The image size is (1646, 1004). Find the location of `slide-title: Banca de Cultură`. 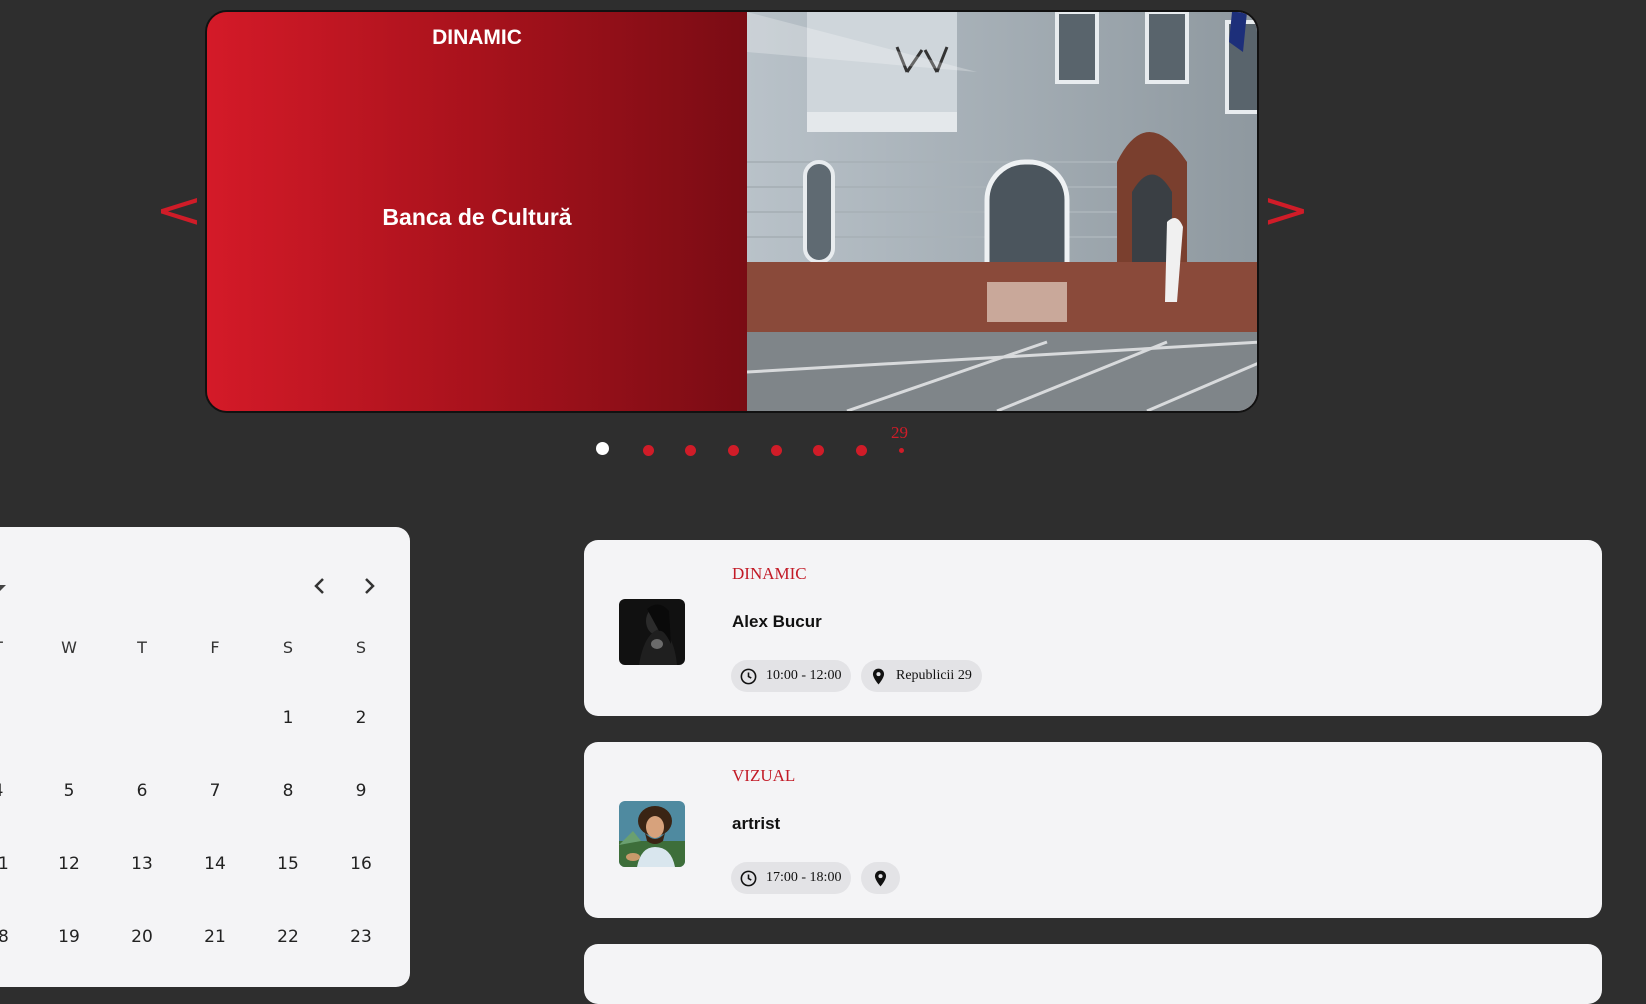

slide-title: Banca de Cultură is located at coordinates (477, 217).